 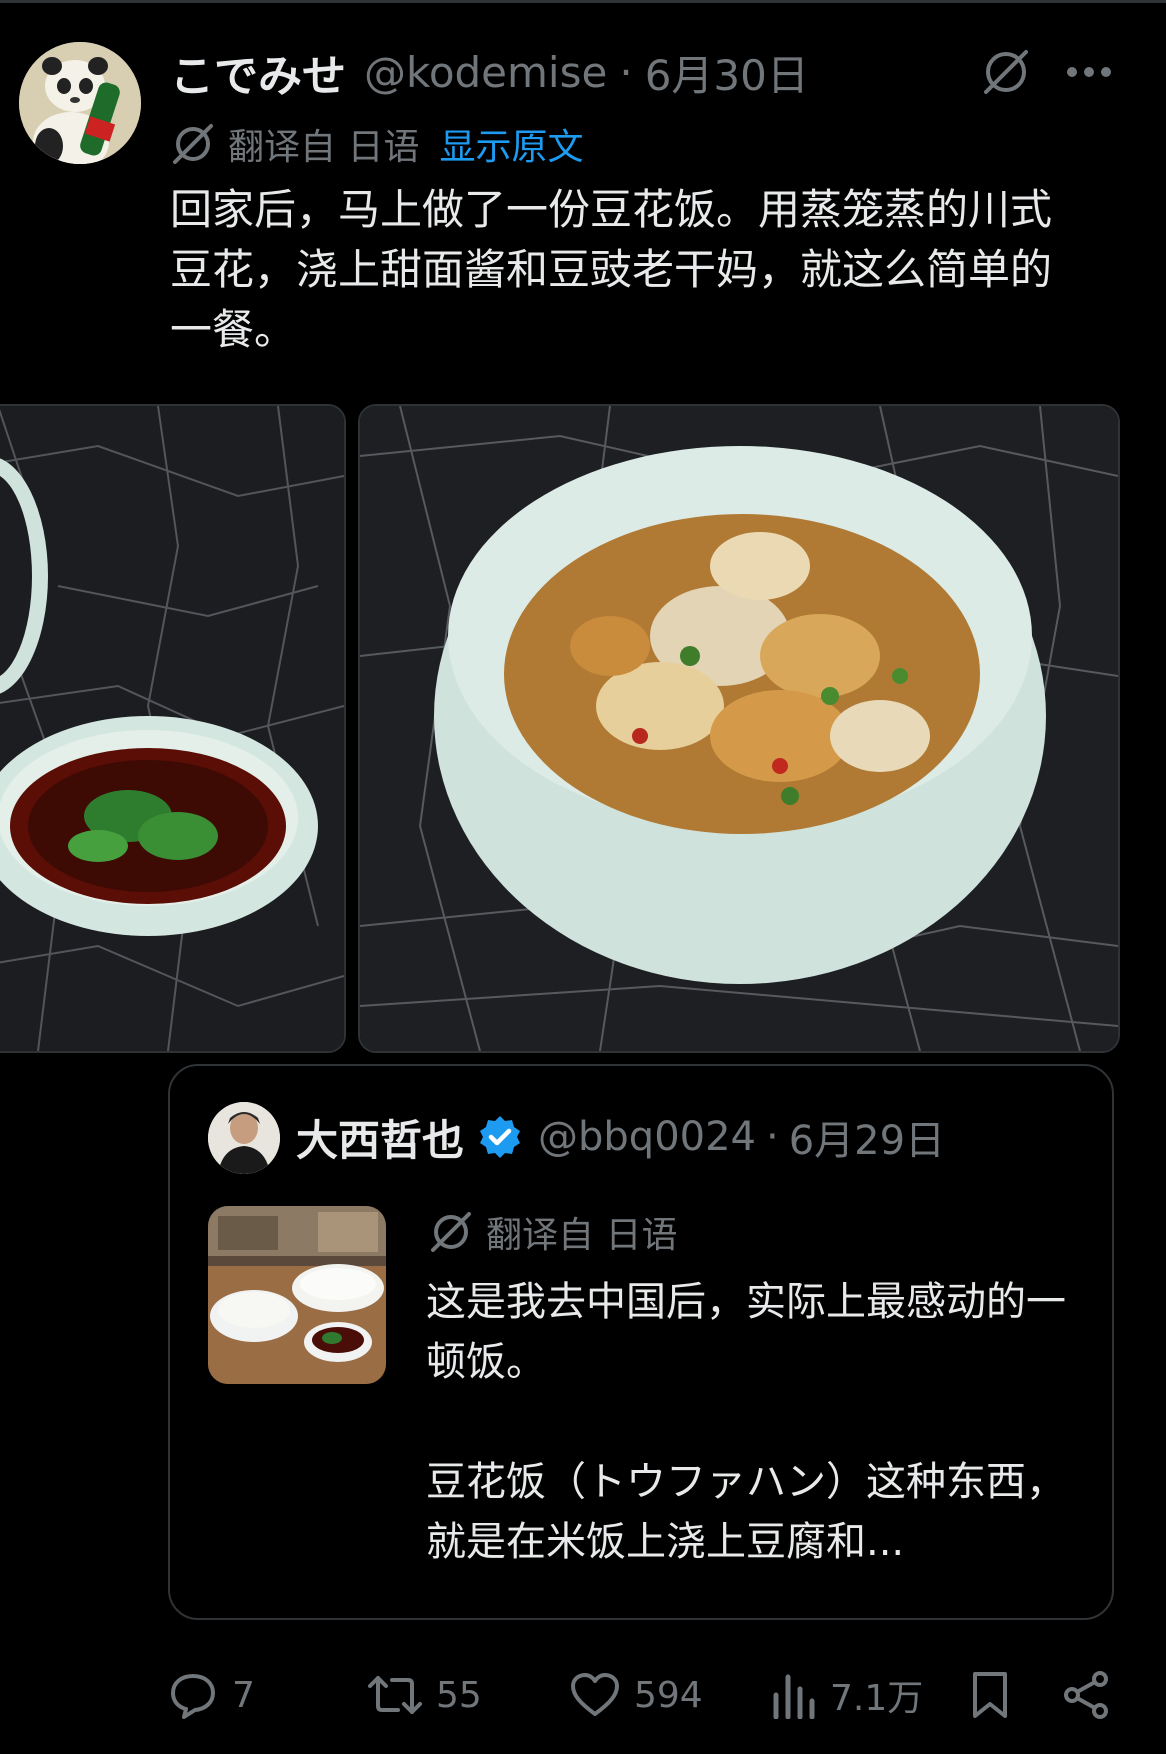 I want to click on grok-icon, so click(x=1006, y=72).